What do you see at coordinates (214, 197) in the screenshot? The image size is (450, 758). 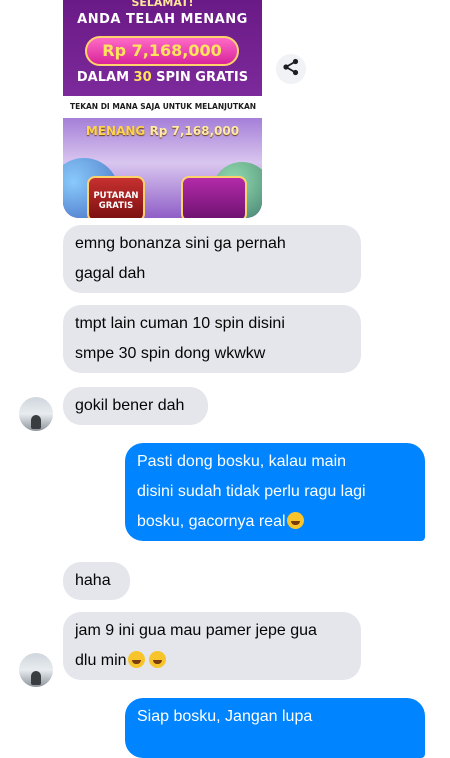 I see `promo-box-button` at bounding box center [214, 197].